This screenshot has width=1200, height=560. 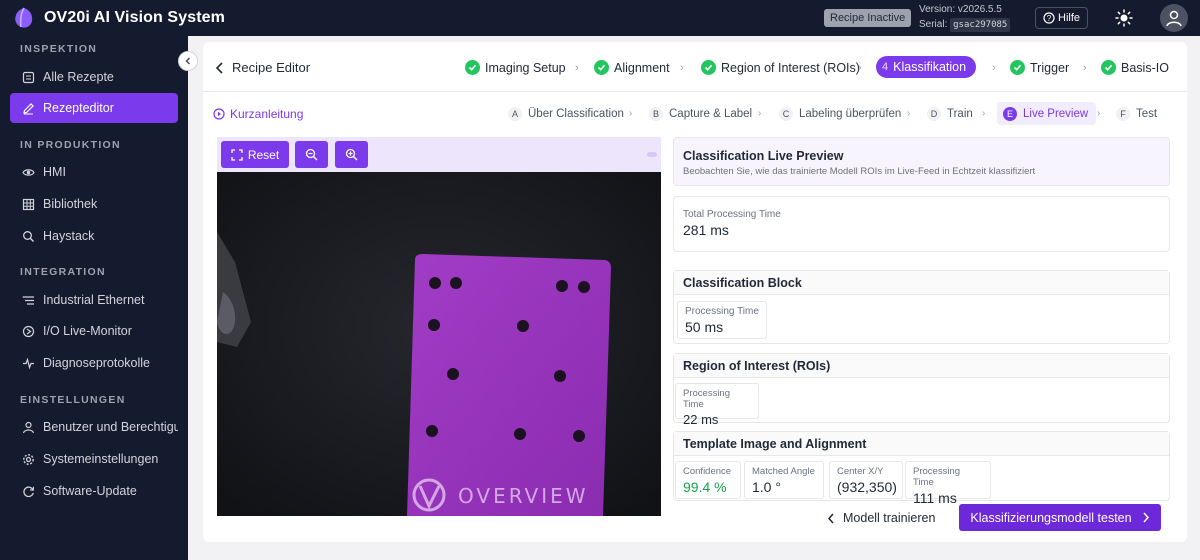 What do you see at coordinates (705, 487) in the screenshot?
I see `confidence-value: 99.4 %` at bounding box center [705, 487].